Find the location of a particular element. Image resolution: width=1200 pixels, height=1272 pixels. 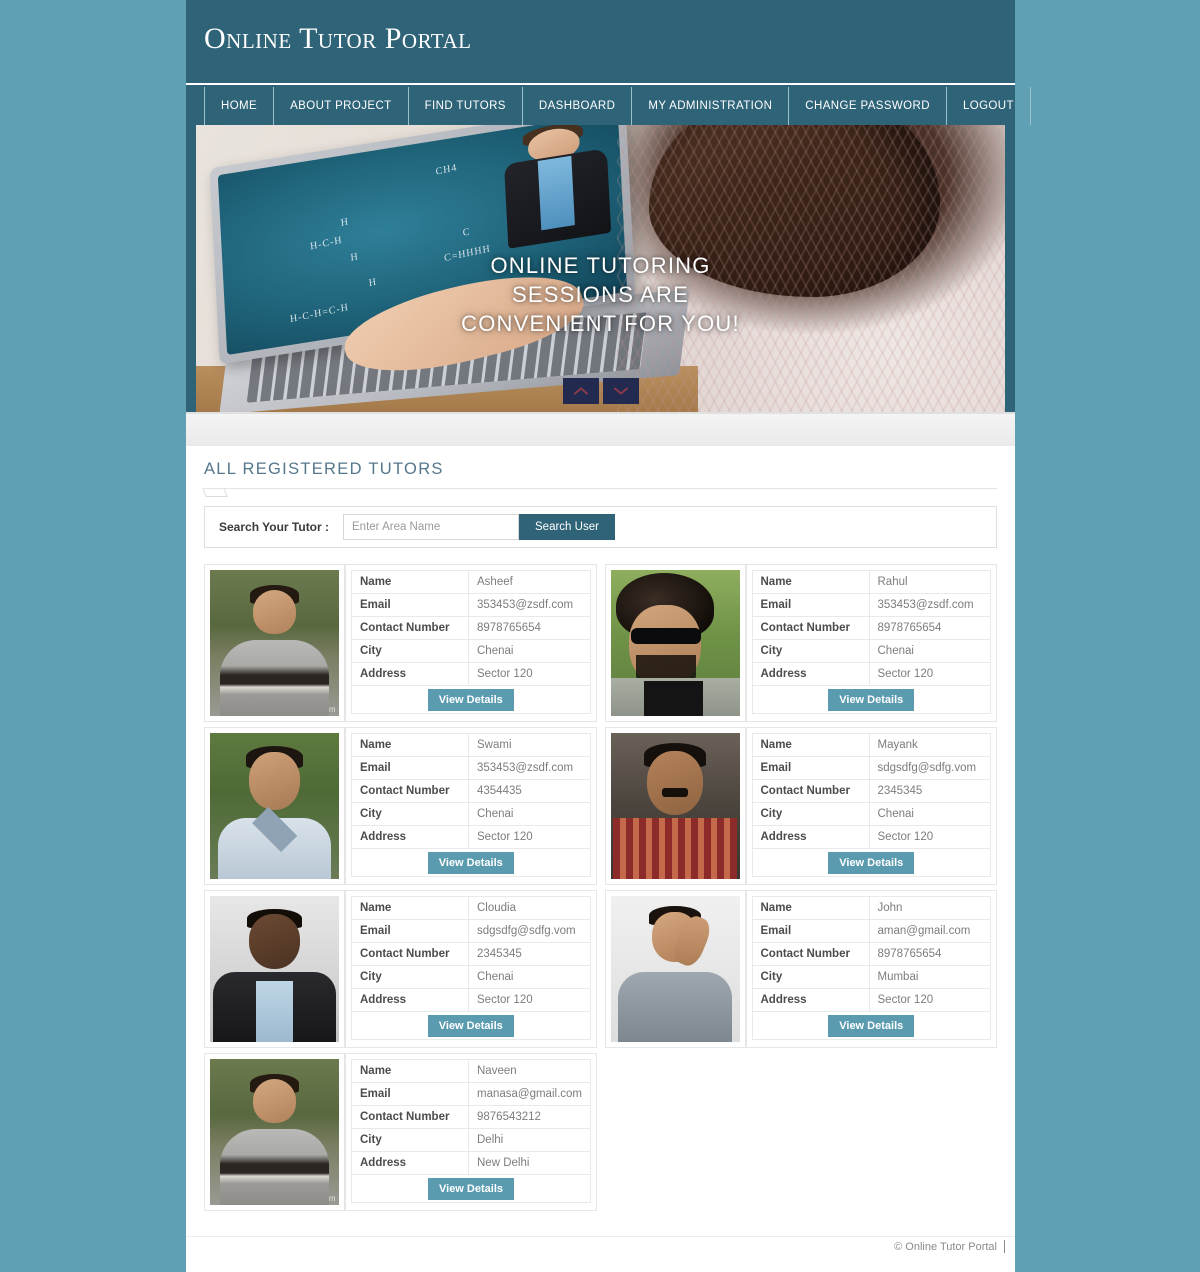

field-value-contact-number: 2345345 is located at coordinates (529, 954).